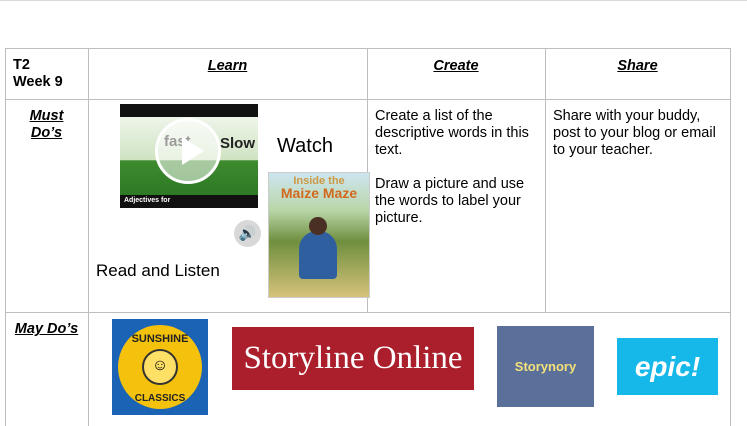 This screenshot has width=747, height=426. I want to click on table-border-left, so click(5, 237).